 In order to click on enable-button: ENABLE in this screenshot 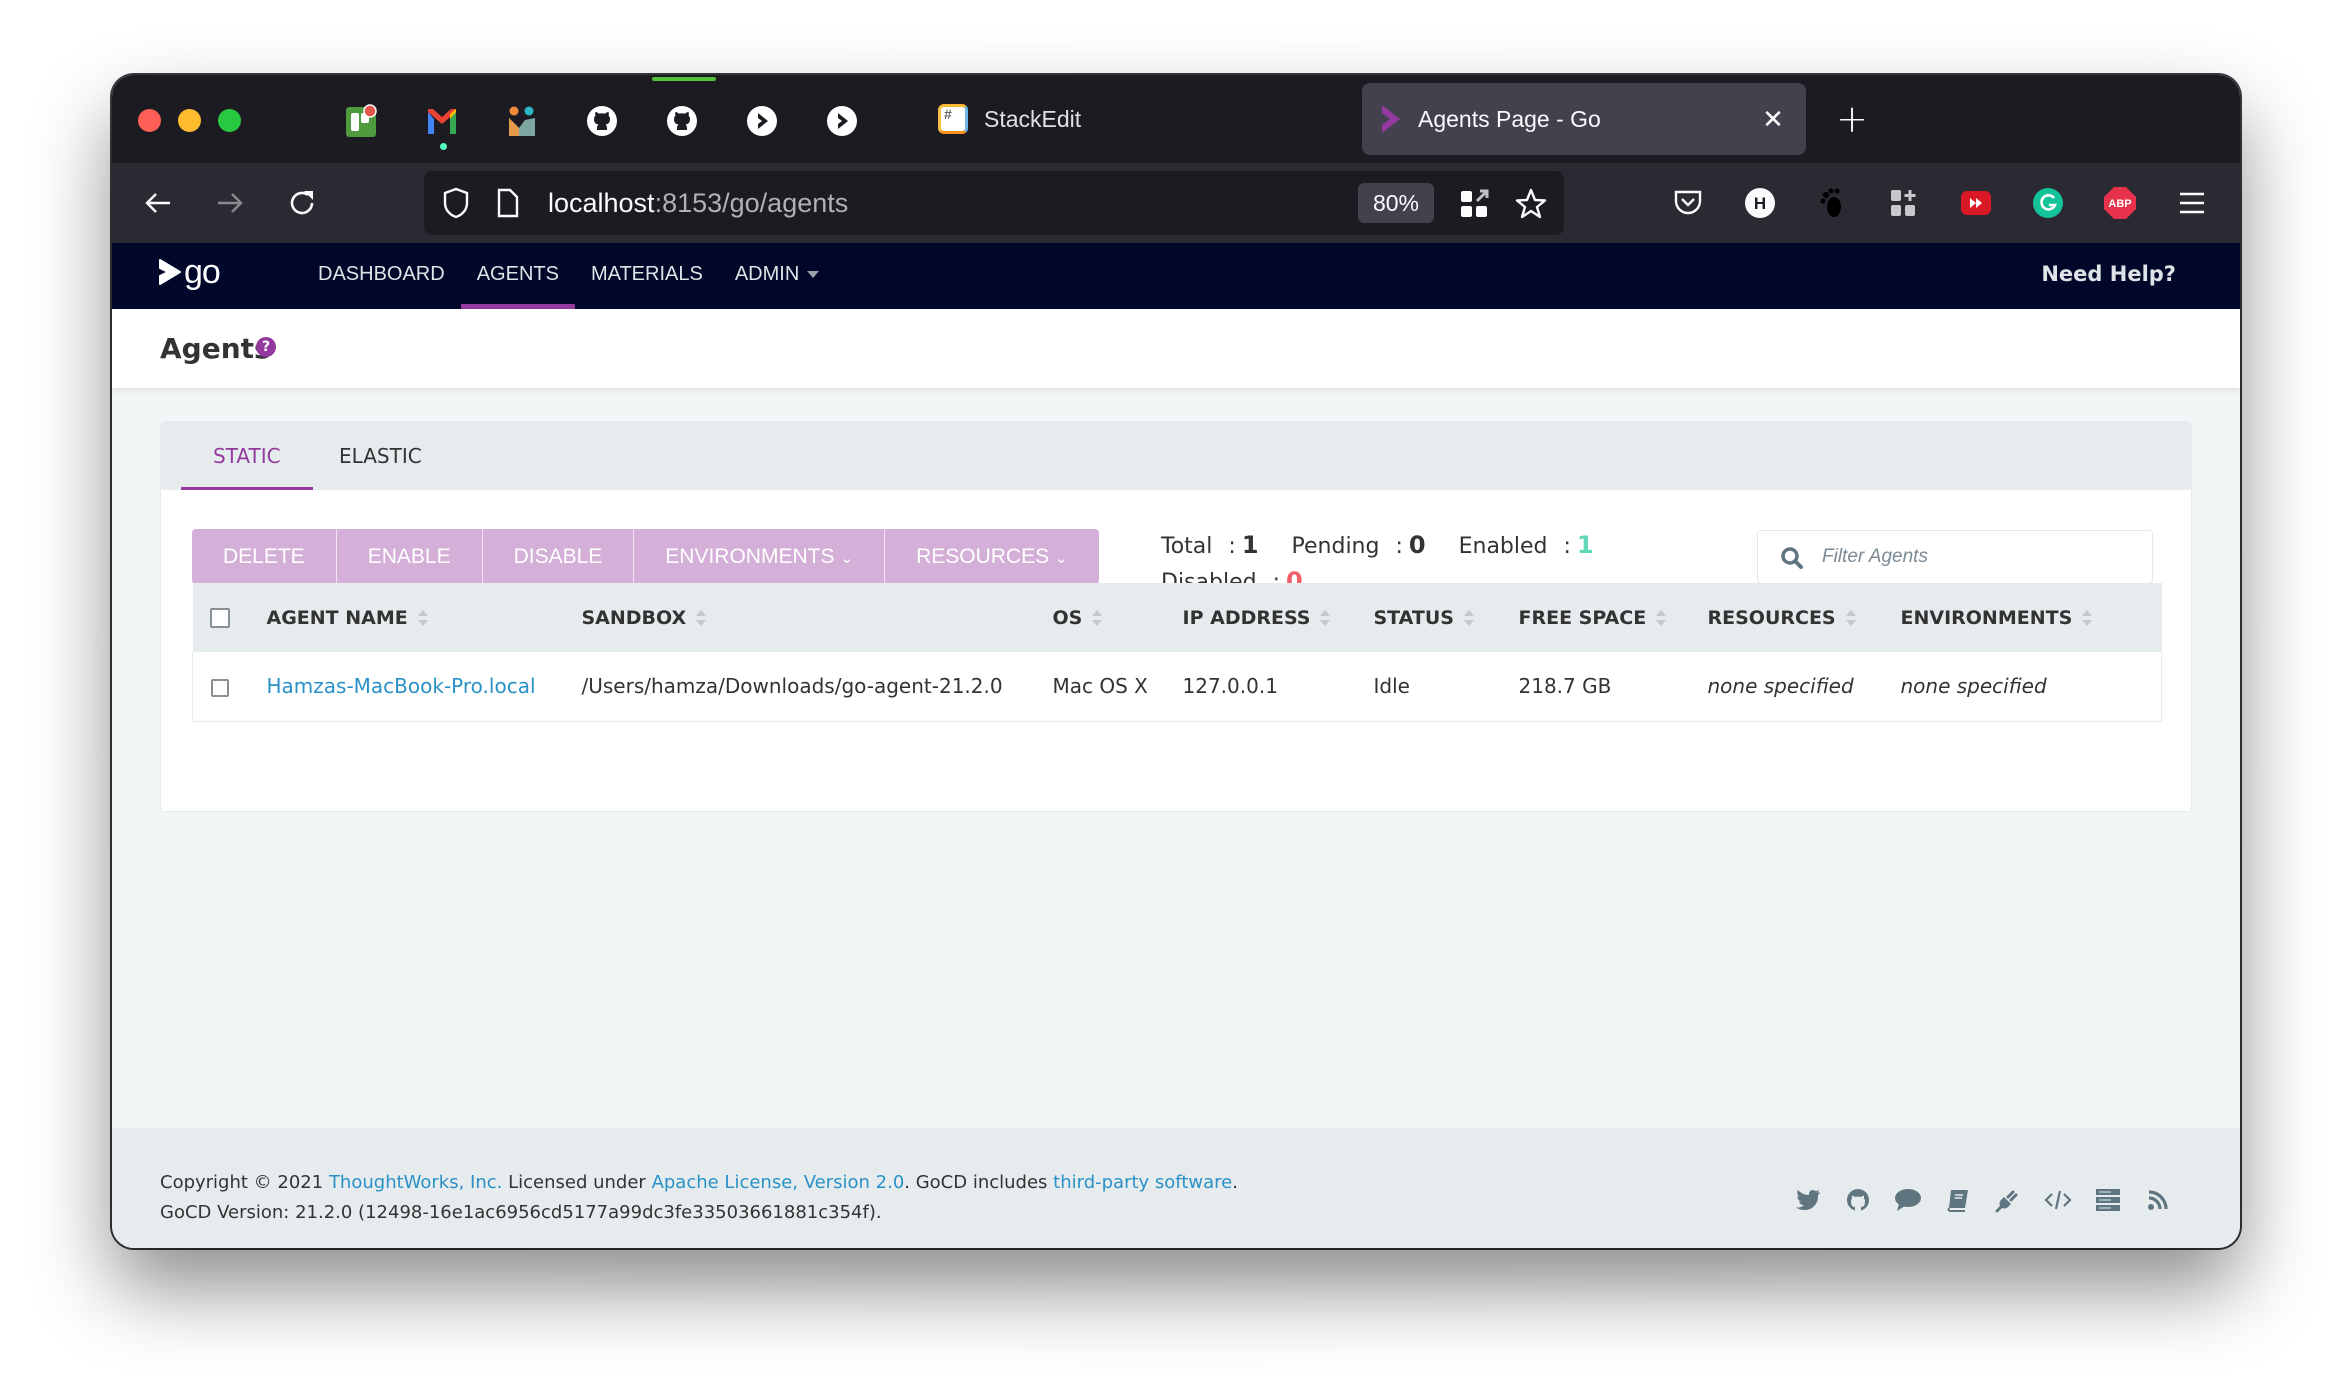, I will do `click(409, 556)`.